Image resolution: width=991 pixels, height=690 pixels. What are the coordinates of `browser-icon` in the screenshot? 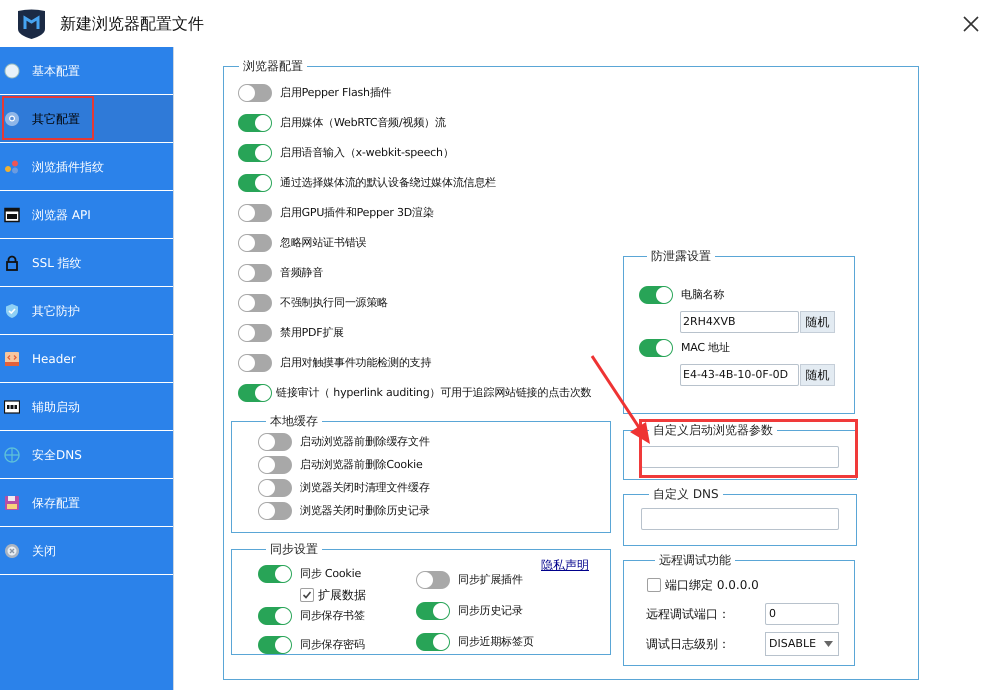 It's located at (12, 118).